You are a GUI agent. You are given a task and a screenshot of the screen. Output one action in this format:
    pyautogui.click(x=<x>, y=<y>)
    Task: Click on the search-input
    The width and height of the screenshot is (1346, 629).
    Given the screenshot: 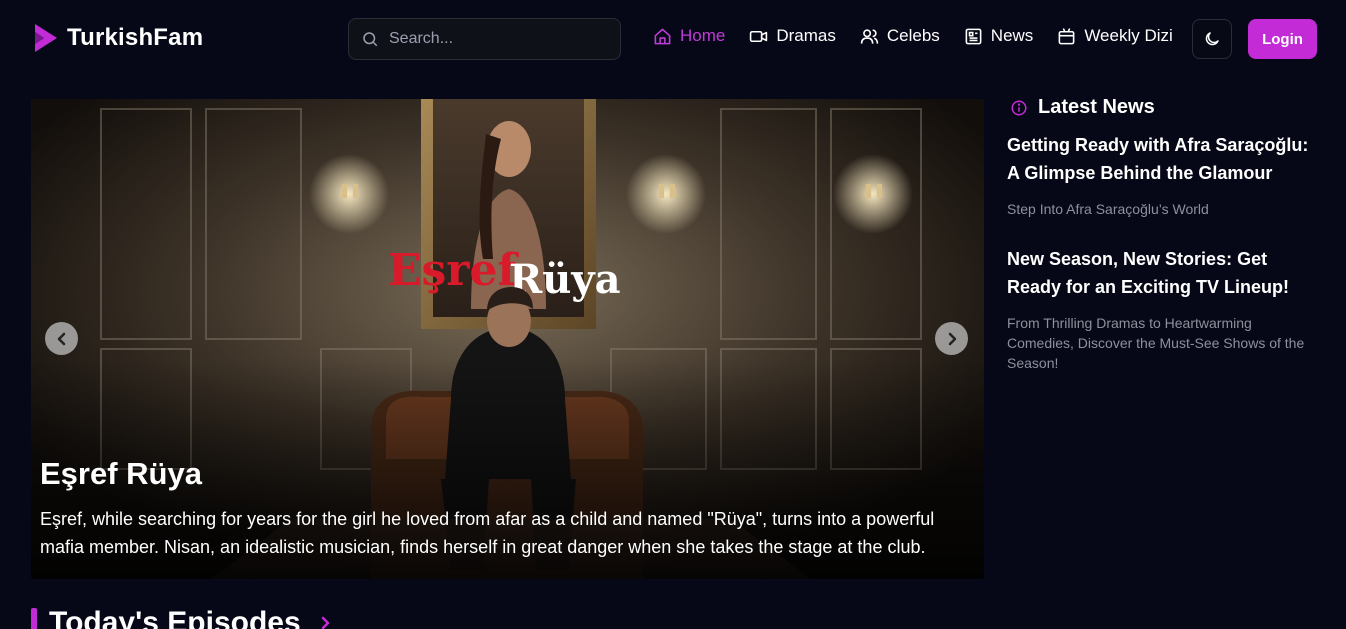 What is the action you would take?
    pyautogui.click(x=494, y=39)
    